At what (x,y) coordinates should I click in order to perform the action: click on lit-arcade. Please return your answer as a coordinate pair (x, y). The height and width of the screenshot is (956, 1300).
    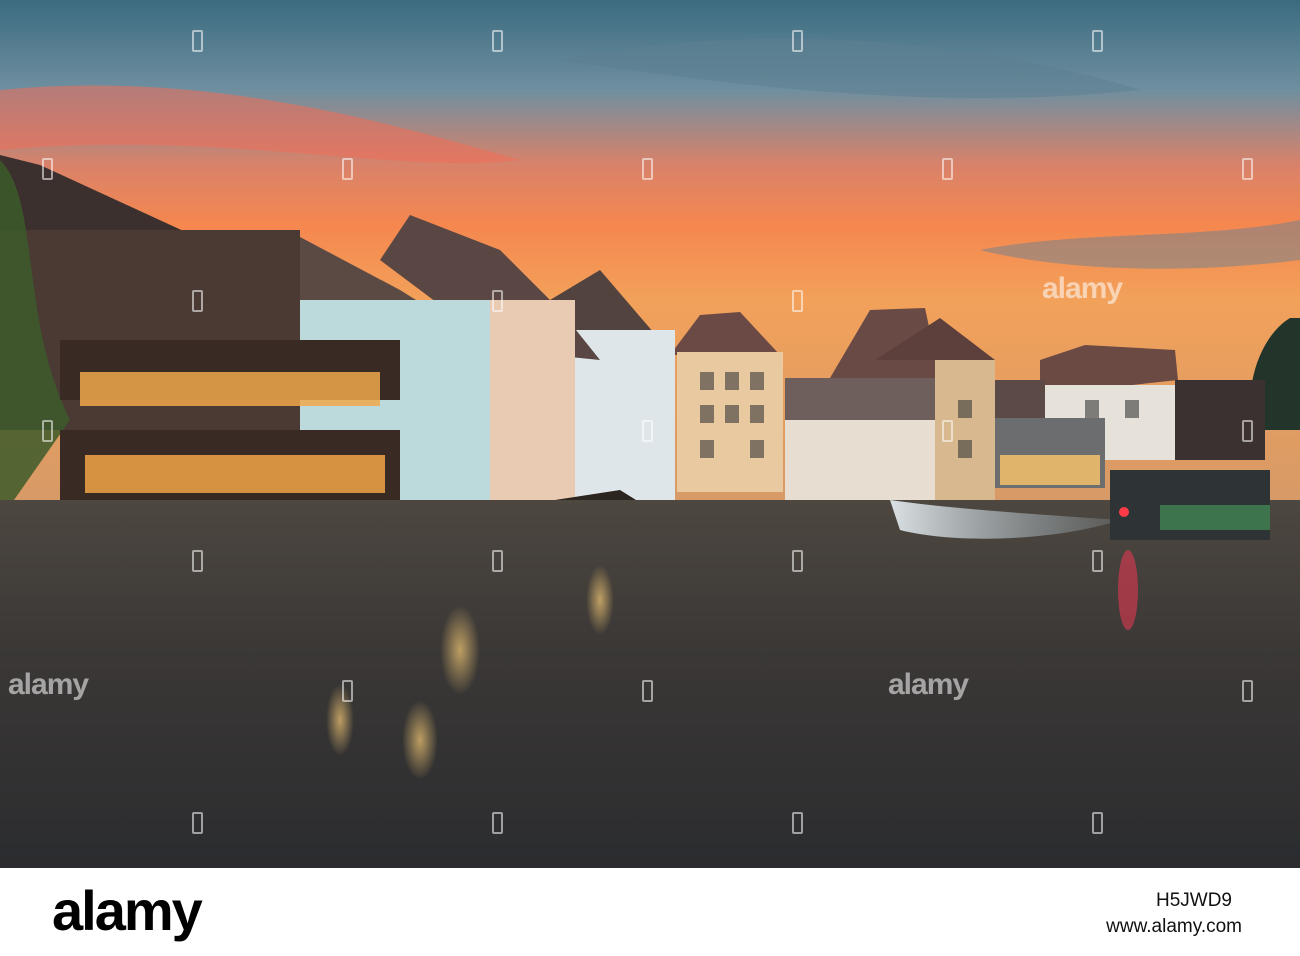
    Looking at the image, I should click on (1050, 470).